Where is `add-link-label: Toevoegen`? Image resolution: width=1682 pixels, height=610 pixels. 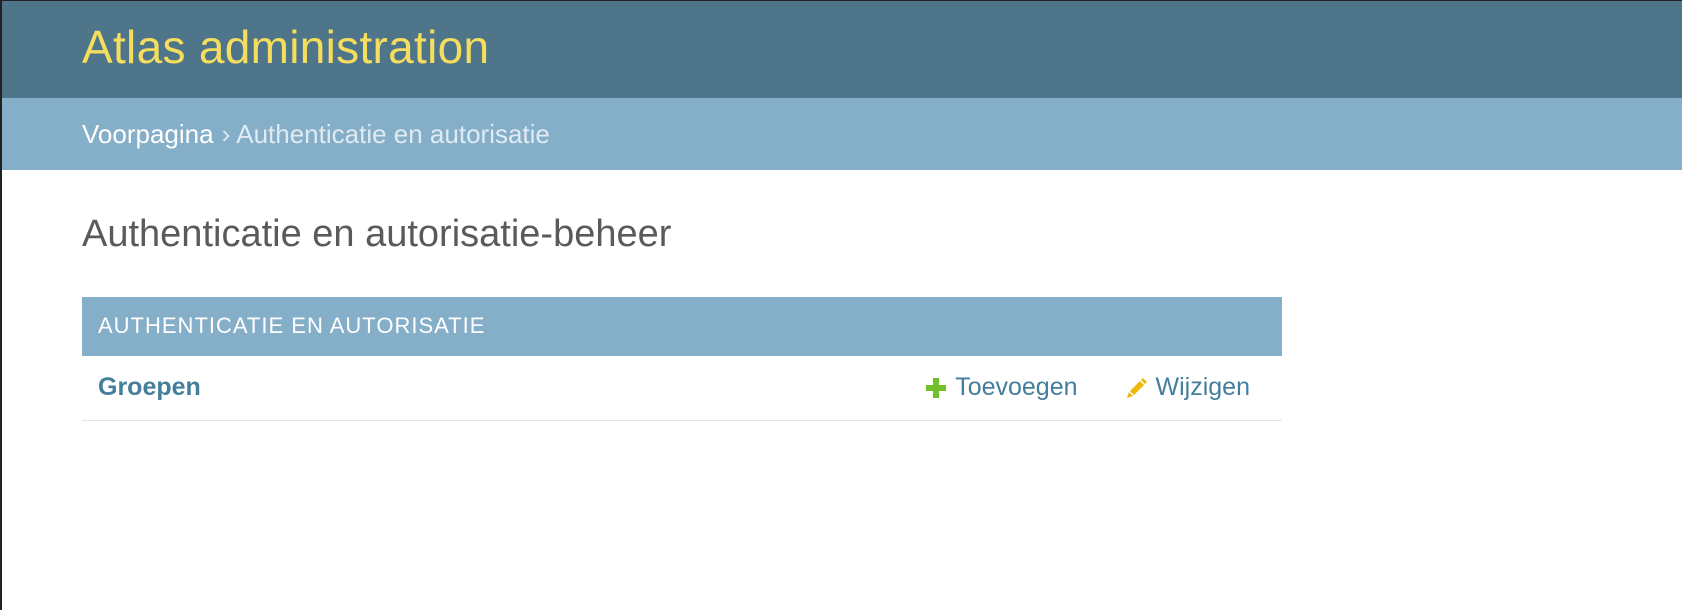 add-link-label: Toevoegen is located at coordinates (1016, 387).